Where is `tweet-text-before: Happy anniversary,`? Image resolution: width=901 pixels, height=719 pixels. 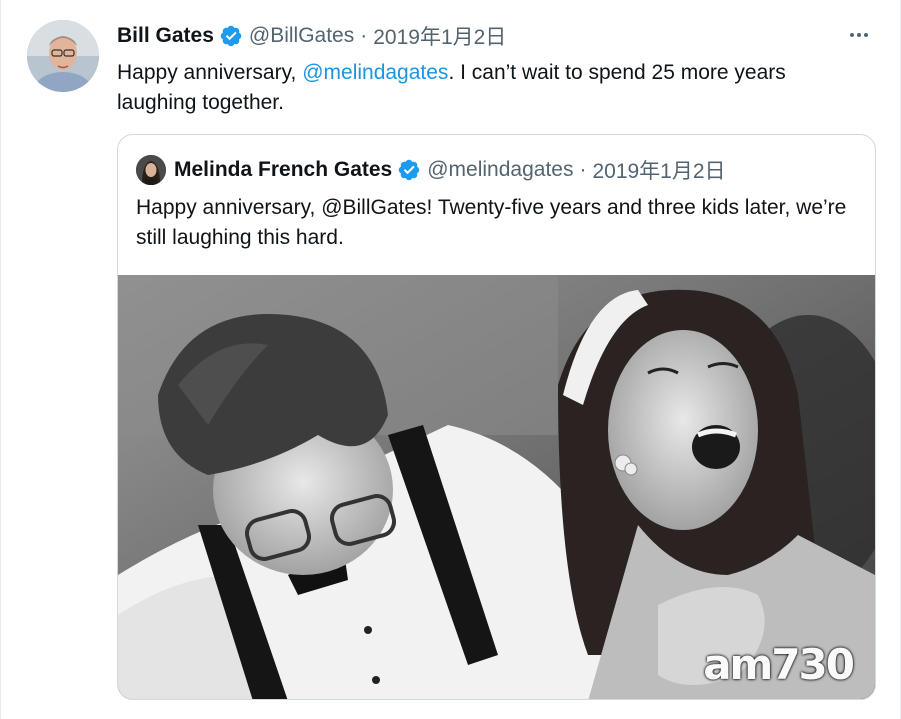 tweet-text-before: Happy anniversary, is located at coordinates (210, 72).